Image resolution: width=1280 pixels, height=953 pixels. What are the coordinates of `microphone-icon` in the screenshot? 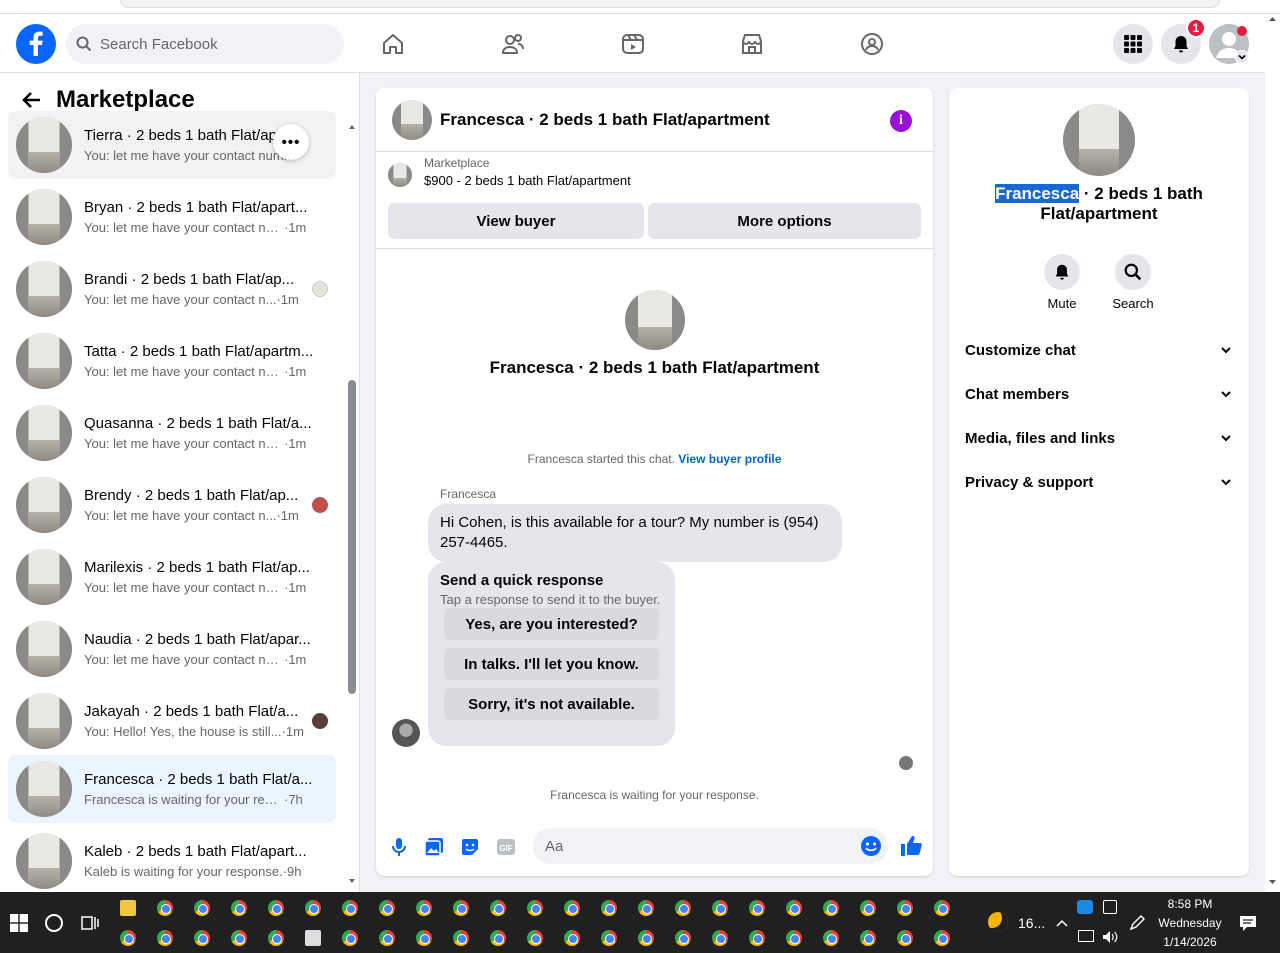 It's located at (399, 847).